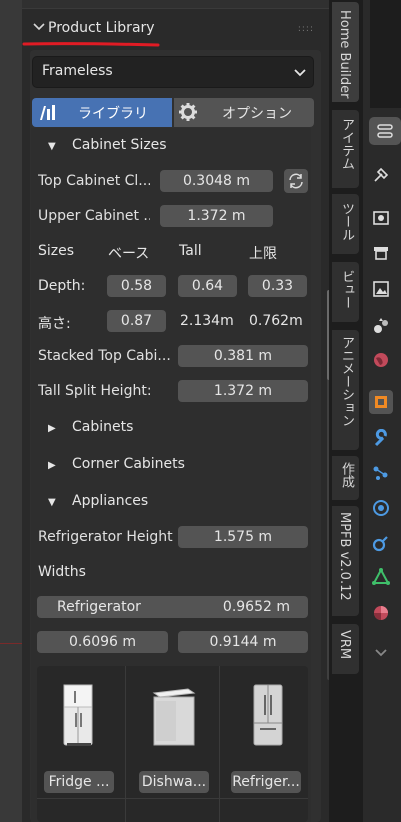 The image size is (401, 822). I want to click on tab-library: ライブラリ, so click(102, 112).